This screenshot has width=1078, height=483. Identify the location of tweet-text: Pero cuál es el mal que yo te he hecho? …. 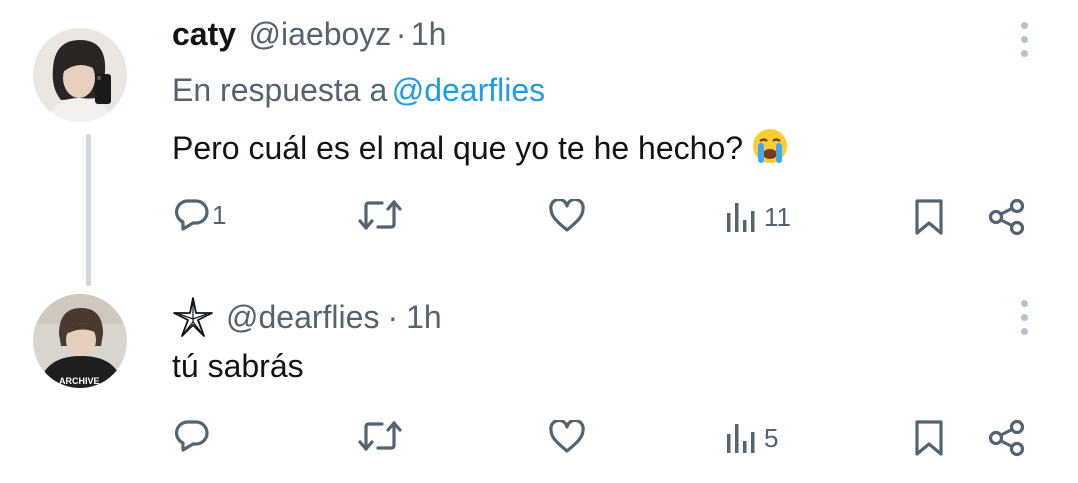
(480, 147).